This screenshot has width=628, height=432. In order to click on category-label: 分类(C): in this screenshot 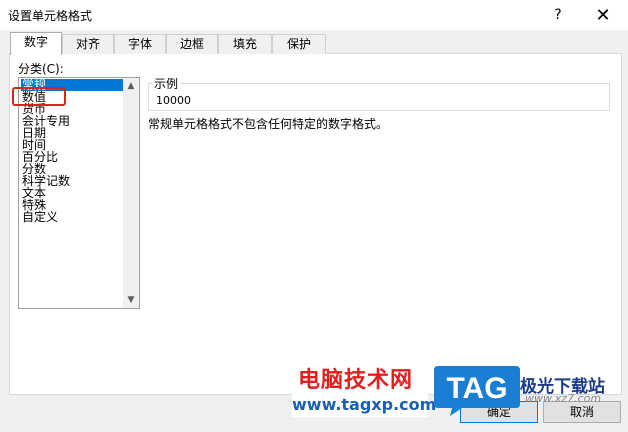, I will do `click(41, 69)`.